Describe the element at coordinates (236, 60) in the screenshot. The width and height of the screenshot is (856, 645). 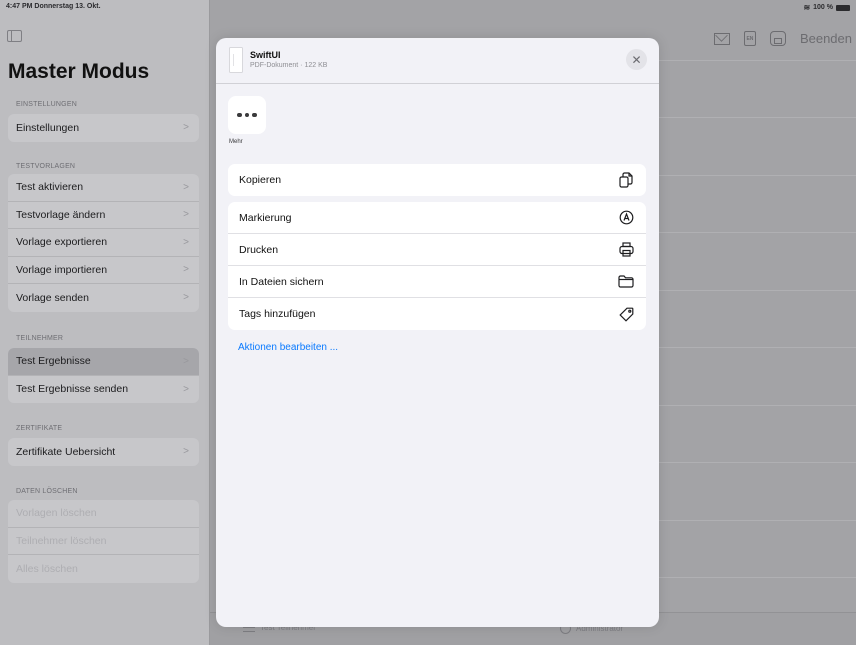
I see `pdf-thumbnail-icon` at that location.